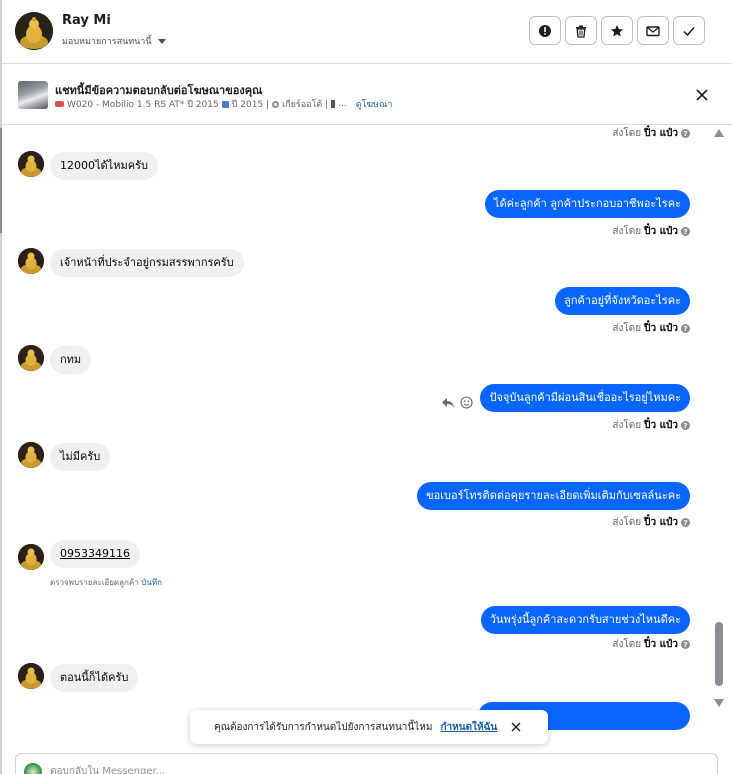 This screenshot has height=774, width=732. I want to click on message-composer, so click(366, 763).